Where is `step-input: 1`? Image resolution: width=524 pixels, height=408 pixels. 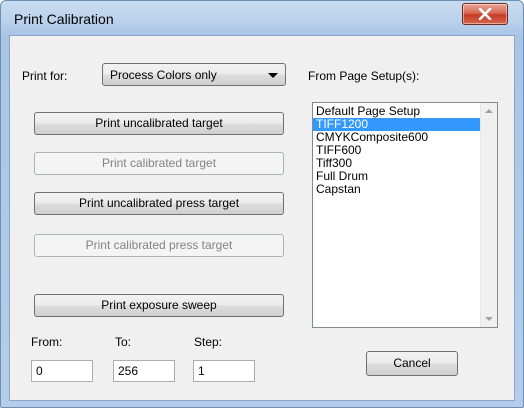
step-input: 1 is located at coordinates (224, 371).